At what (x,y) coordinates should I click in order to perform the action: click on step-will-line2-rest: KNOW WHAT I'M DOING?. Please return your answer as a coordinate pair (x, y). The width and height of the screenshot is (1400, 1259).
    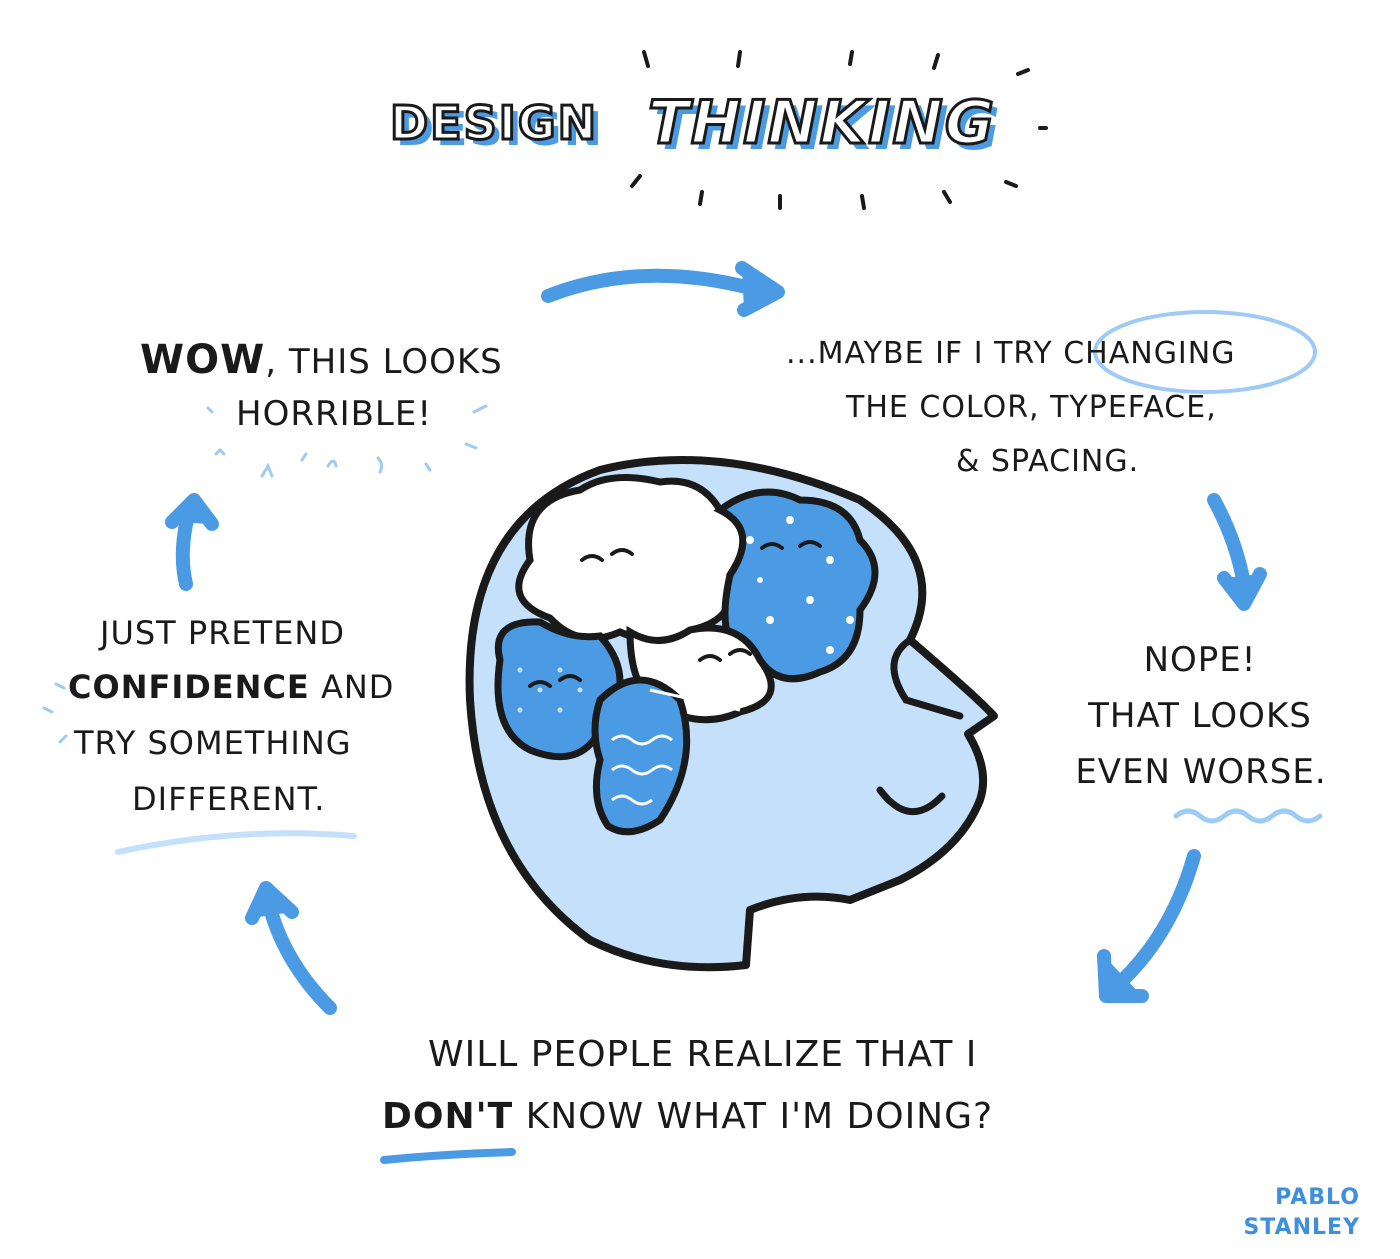
    Looking at the image, I should click on (753, 1116).